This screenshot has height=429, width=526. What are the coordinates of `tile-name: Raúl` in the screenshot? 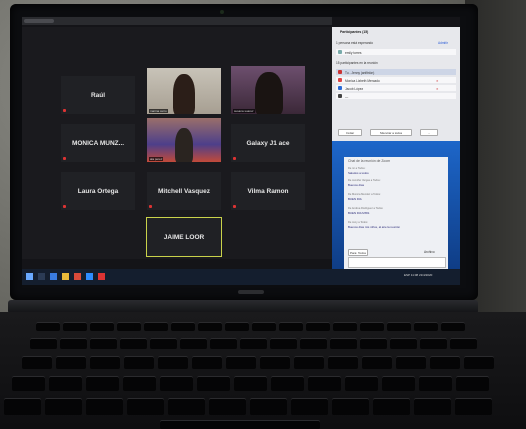 It's located at (98, 95).